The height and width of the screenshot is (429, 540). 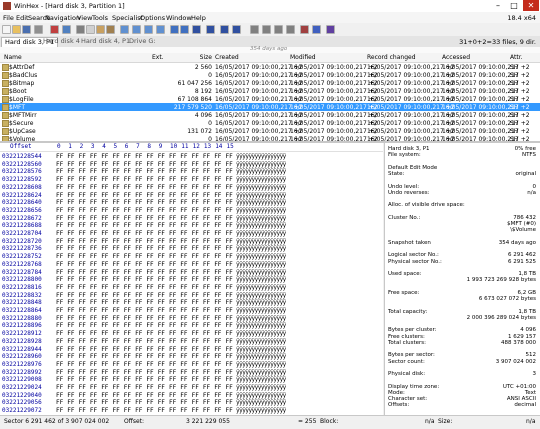 I want to click on disk-editor-icon, so click(x=254, y=29).